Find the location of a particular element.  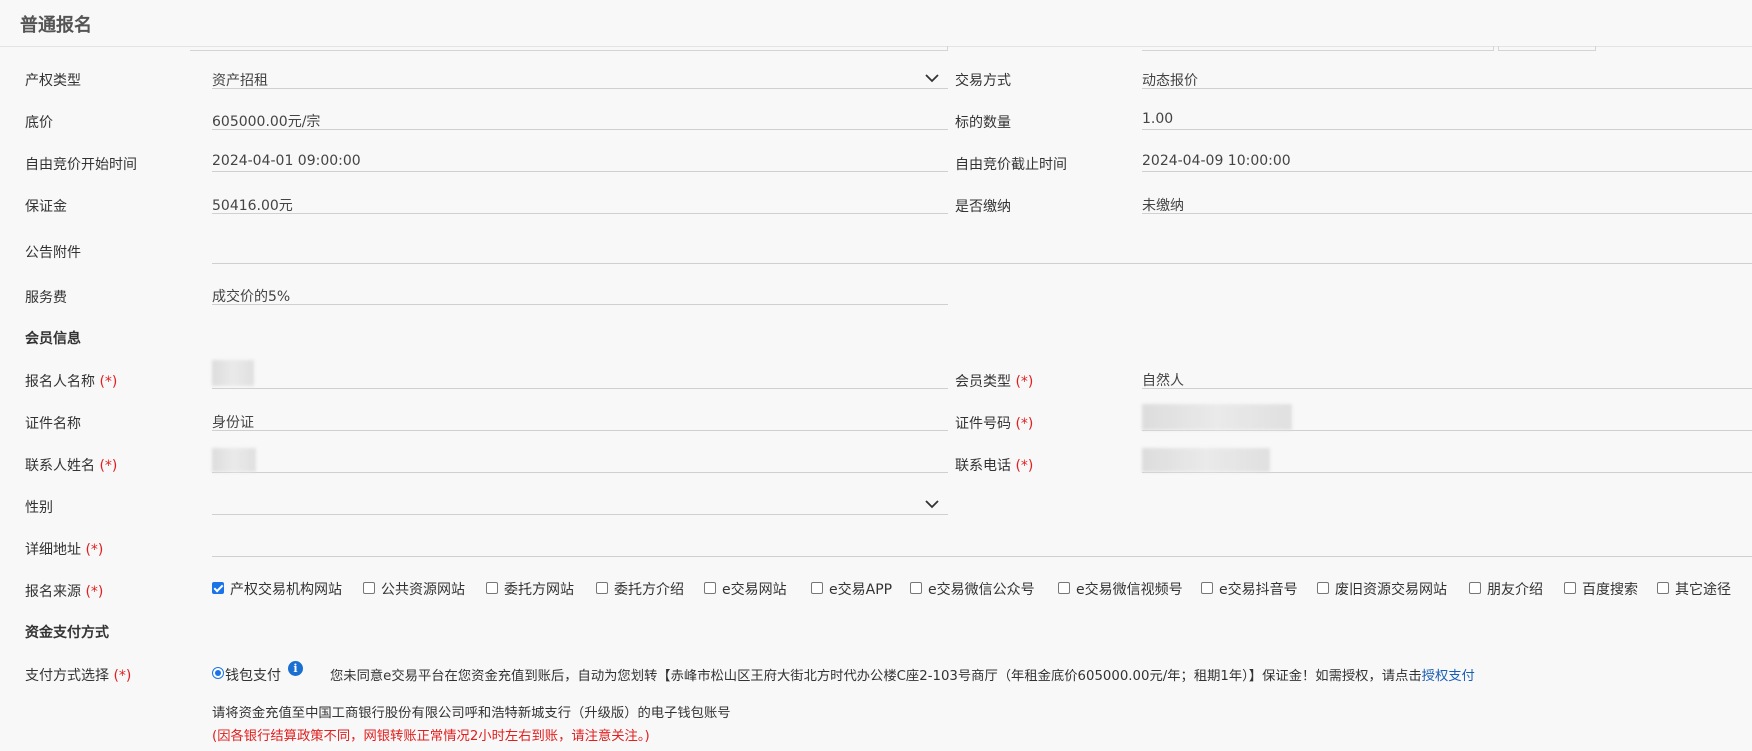

id-number-label-text: 证件号码 is located at coordinates (983, 424).